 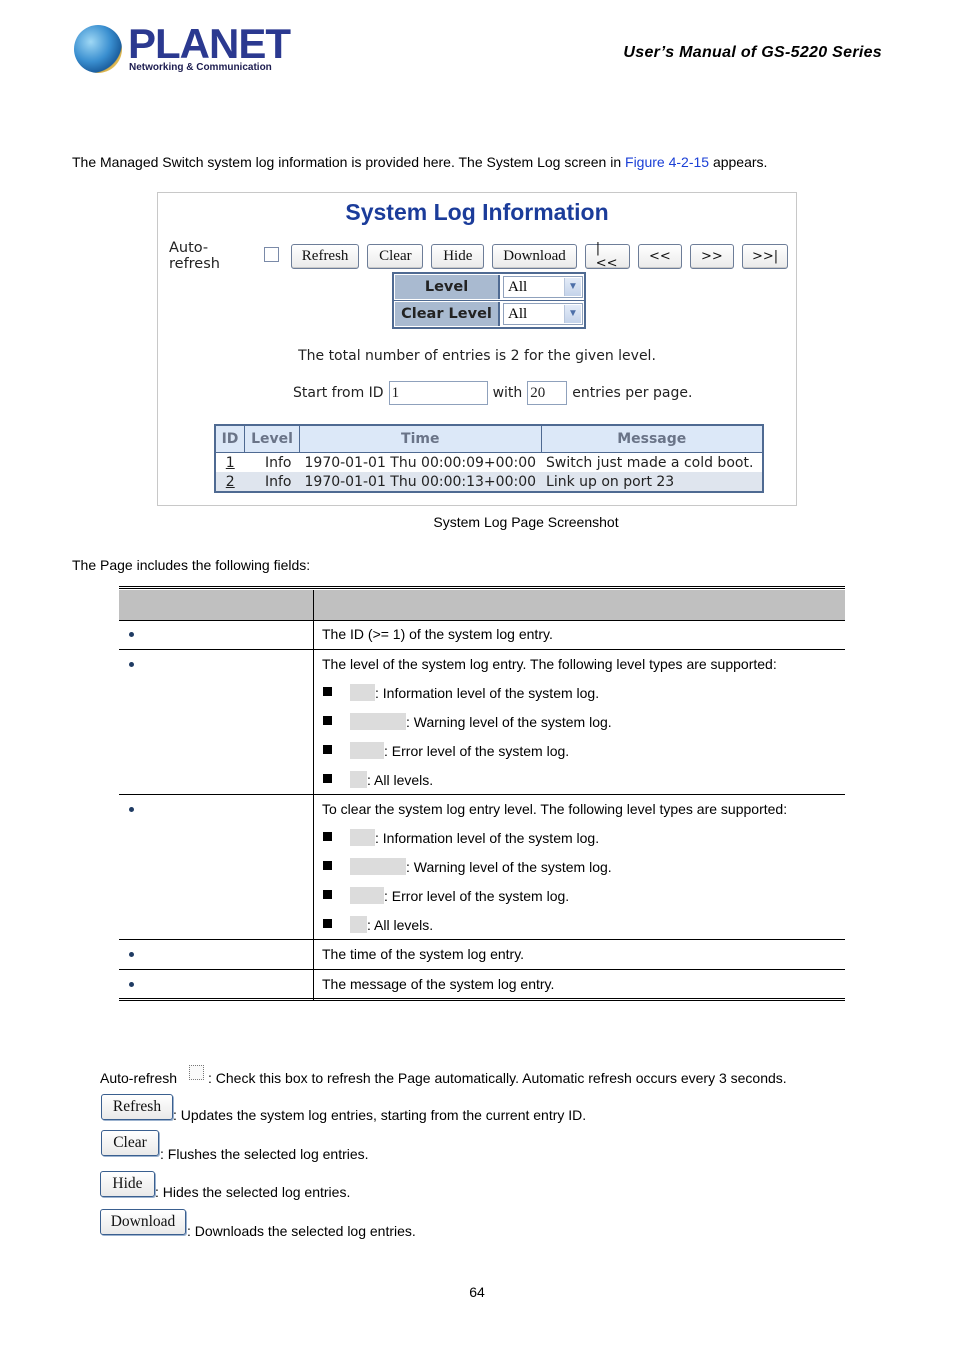 I want to click on hide-button: Hide, so click(x=458, y=256).